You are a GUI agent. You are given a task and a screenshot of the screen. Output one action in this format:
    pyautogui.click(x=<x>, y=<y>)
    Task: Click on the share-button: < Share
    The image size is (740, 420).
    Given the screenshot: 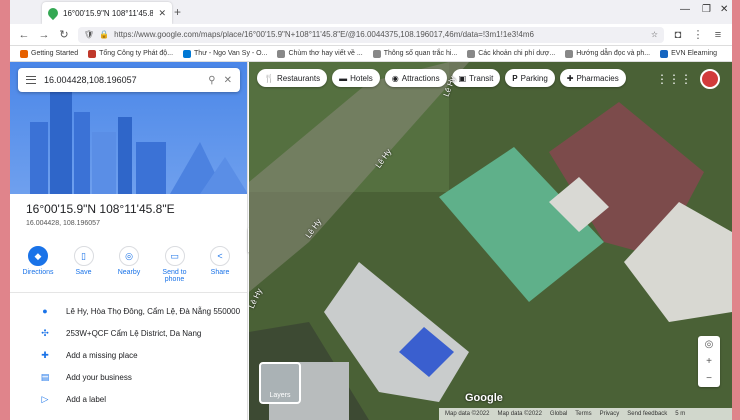 What is the action you would take?
    pyautogui.click(x=220, y=264)
    